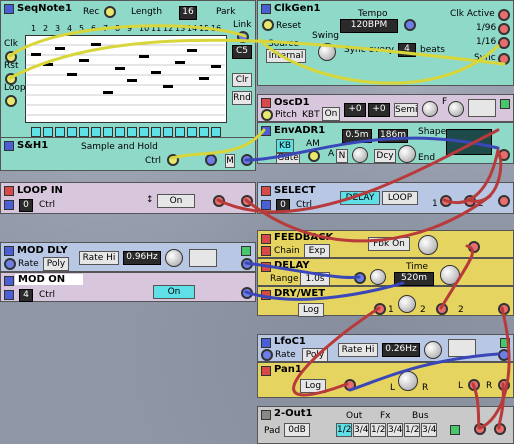 The height and width of the screenshot is (444, 514). What do you see at coordinates (414, 279) in the screenshot?
I see `time-display: 520m` at bounding box center [414, 279].